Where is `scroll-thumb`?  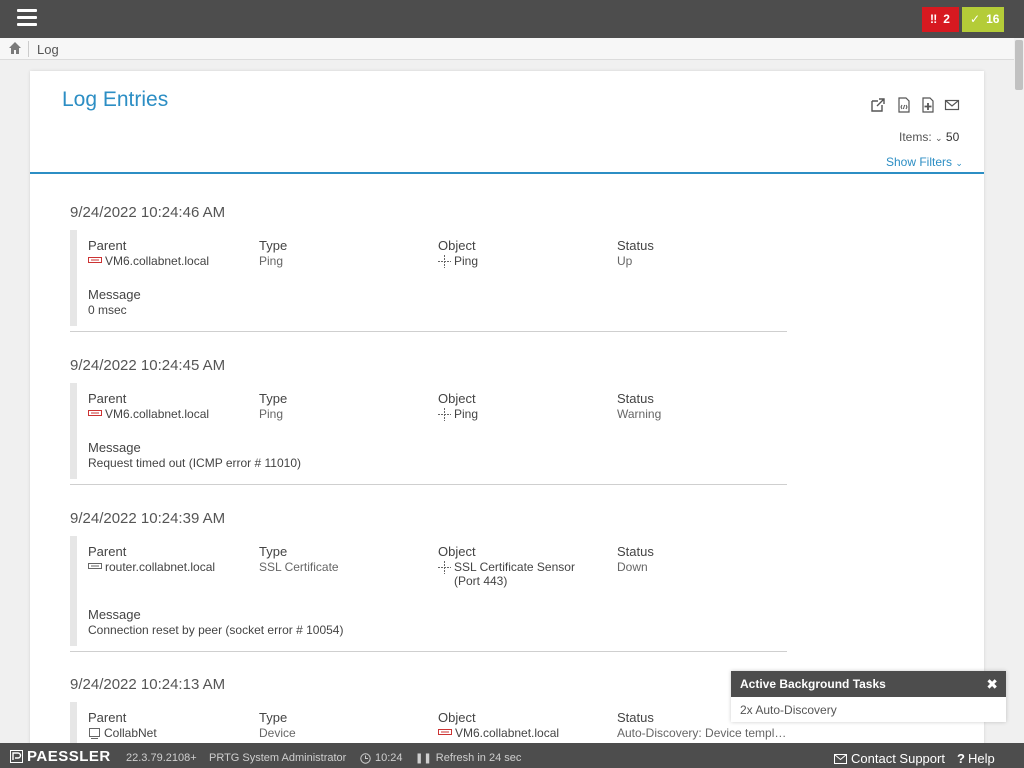 scroll-thumb is located at coordinates (1019, 65).